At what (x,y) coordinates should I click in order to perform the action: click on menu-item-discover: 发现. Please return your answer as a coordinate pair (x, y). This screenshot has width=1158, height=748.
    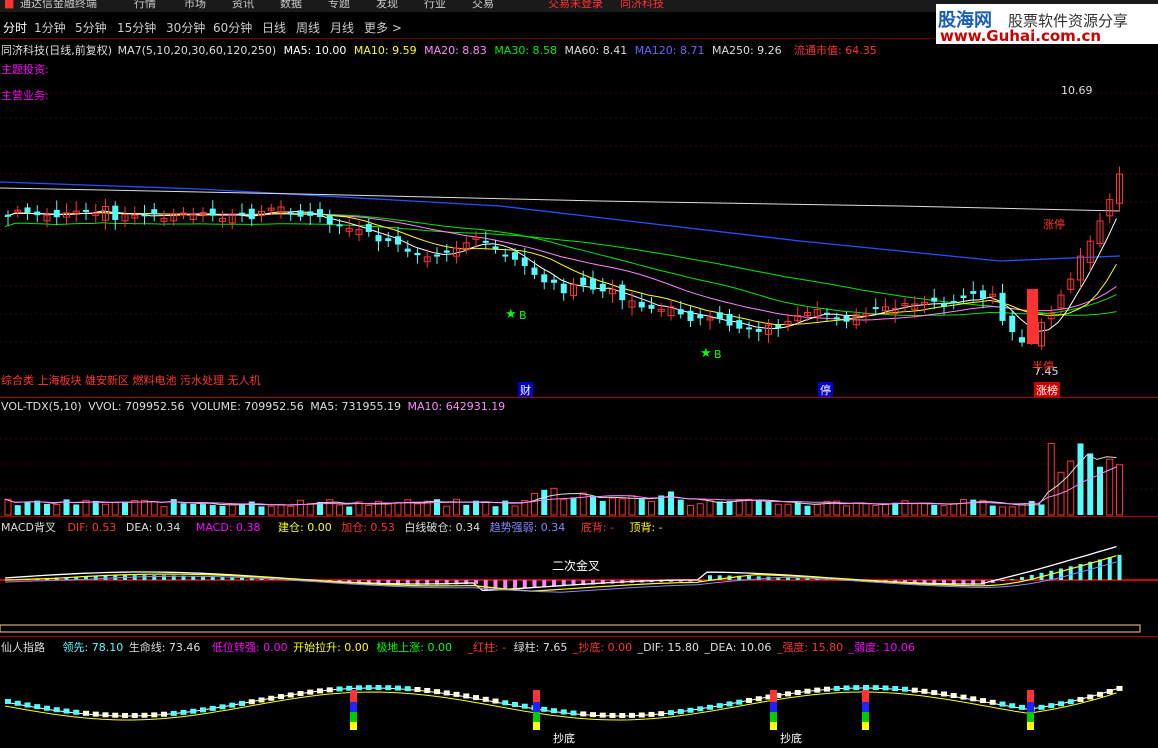
    Looking at the image, I should click on (387, 5).